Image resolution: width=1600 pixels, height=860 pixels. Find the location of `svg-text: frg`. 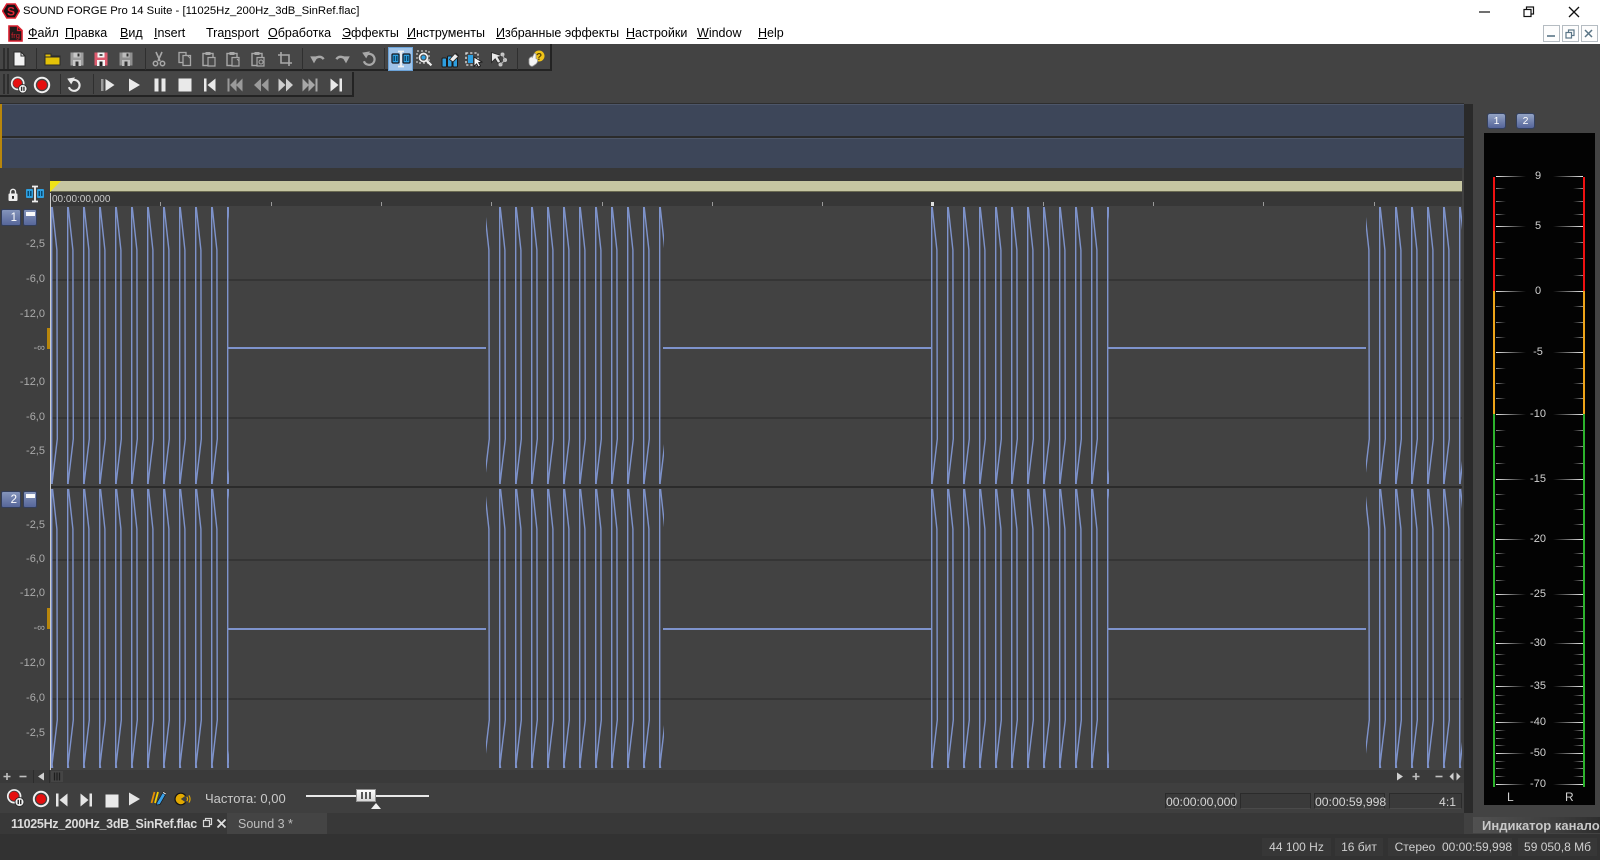

svg-text: frg is located at coordinates (15, 35).